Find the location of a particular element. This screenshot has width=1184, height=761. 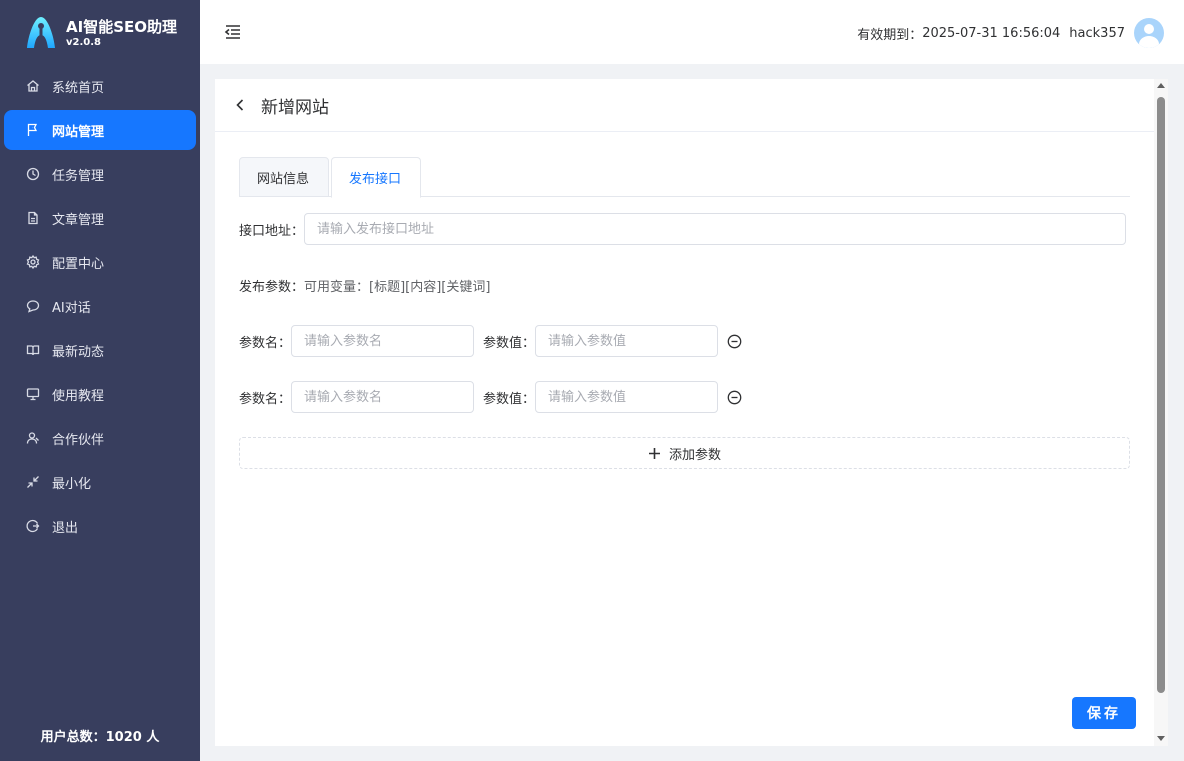

sidebar-item-config-center: 配置中心 is located at coordinates (100, 262).